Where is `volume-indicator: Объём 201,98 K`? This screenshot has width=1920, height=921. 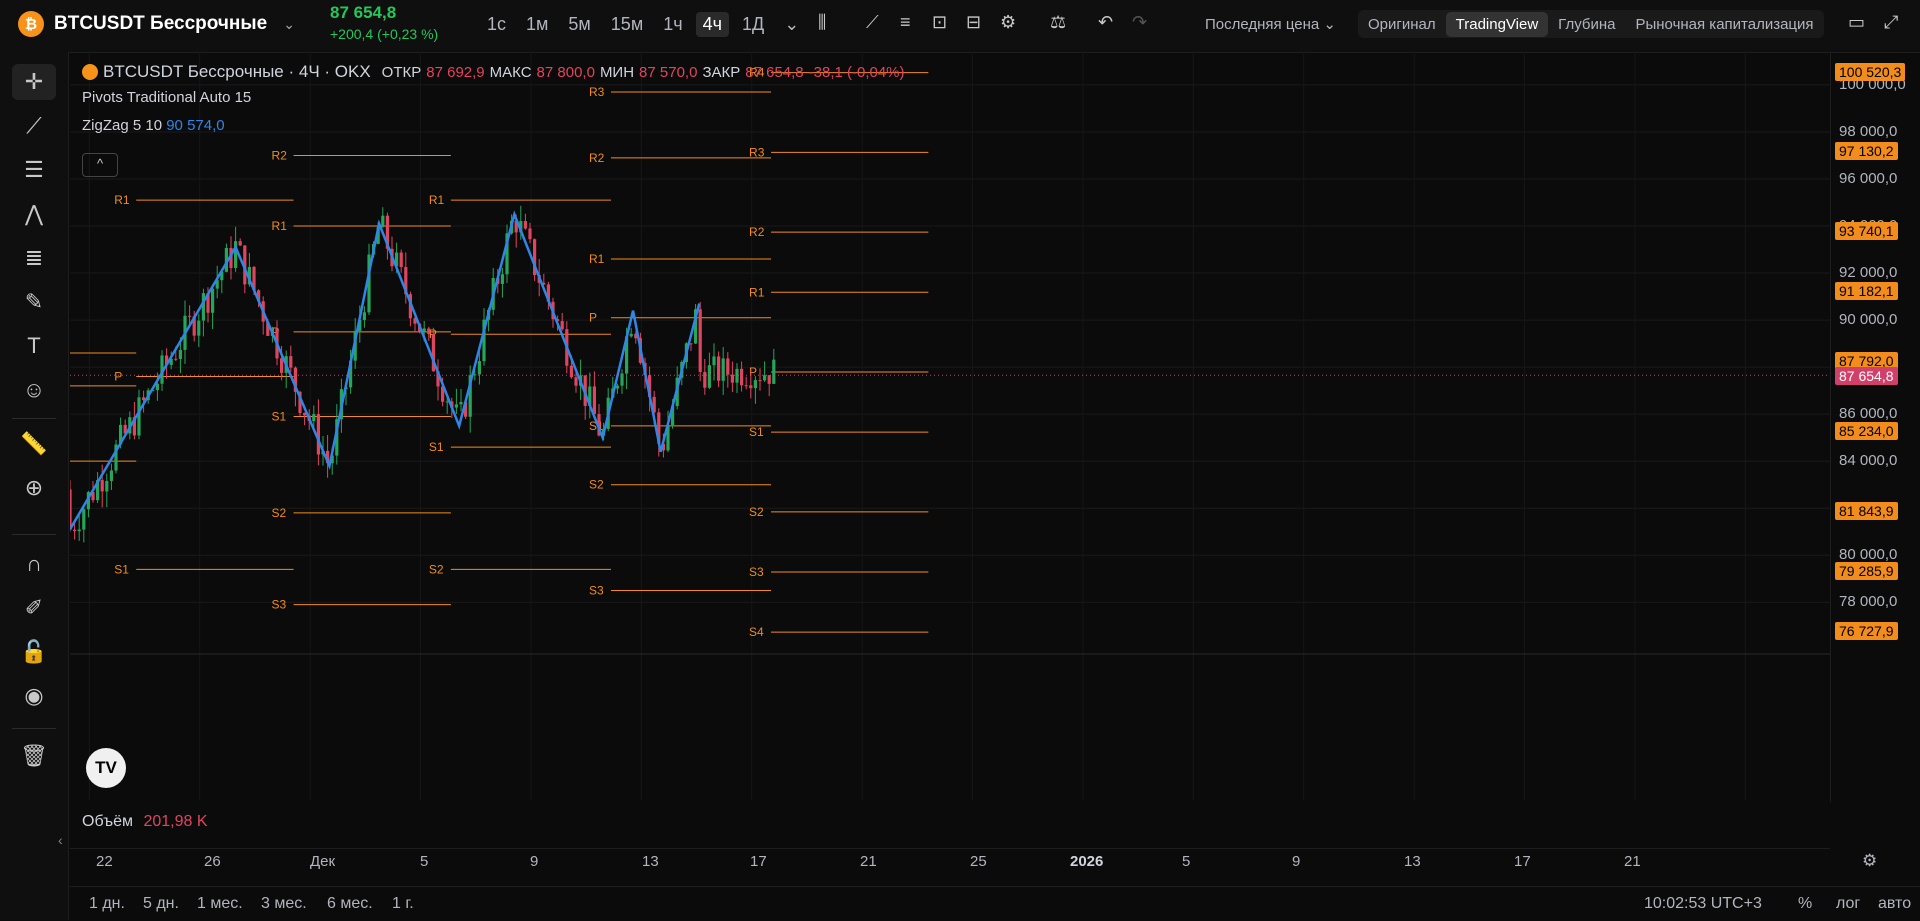
volume-indicator: Объём 201,98 K is located at coordinates (145, 822).